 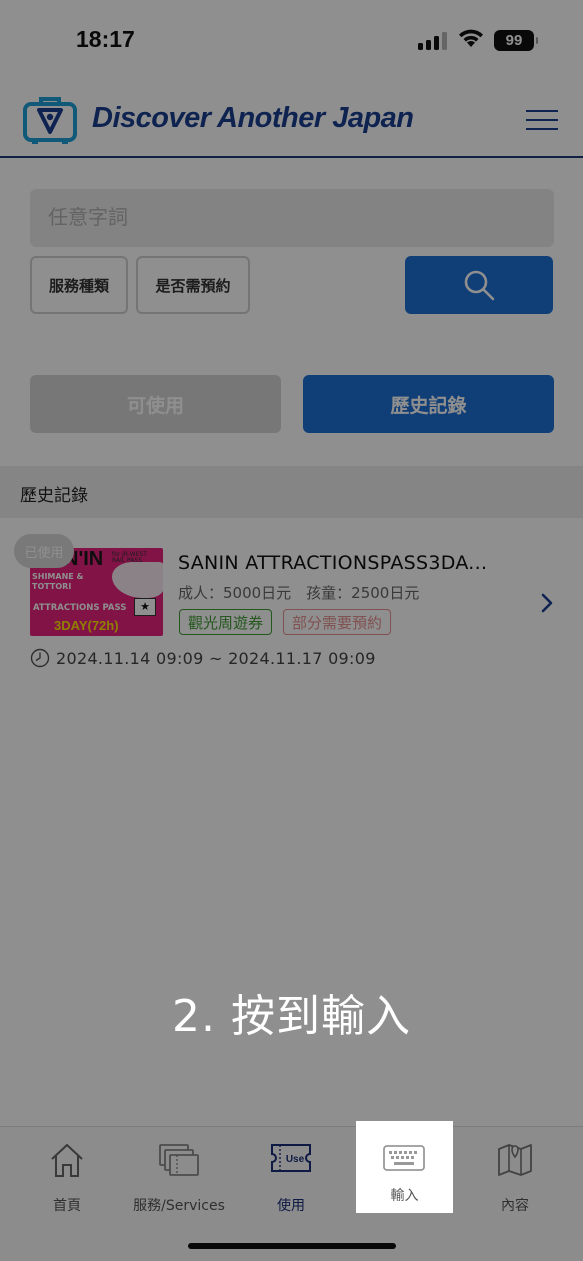 I want to click on instruction-text: 2. 按到輸入, so click(x=291, y=1016).